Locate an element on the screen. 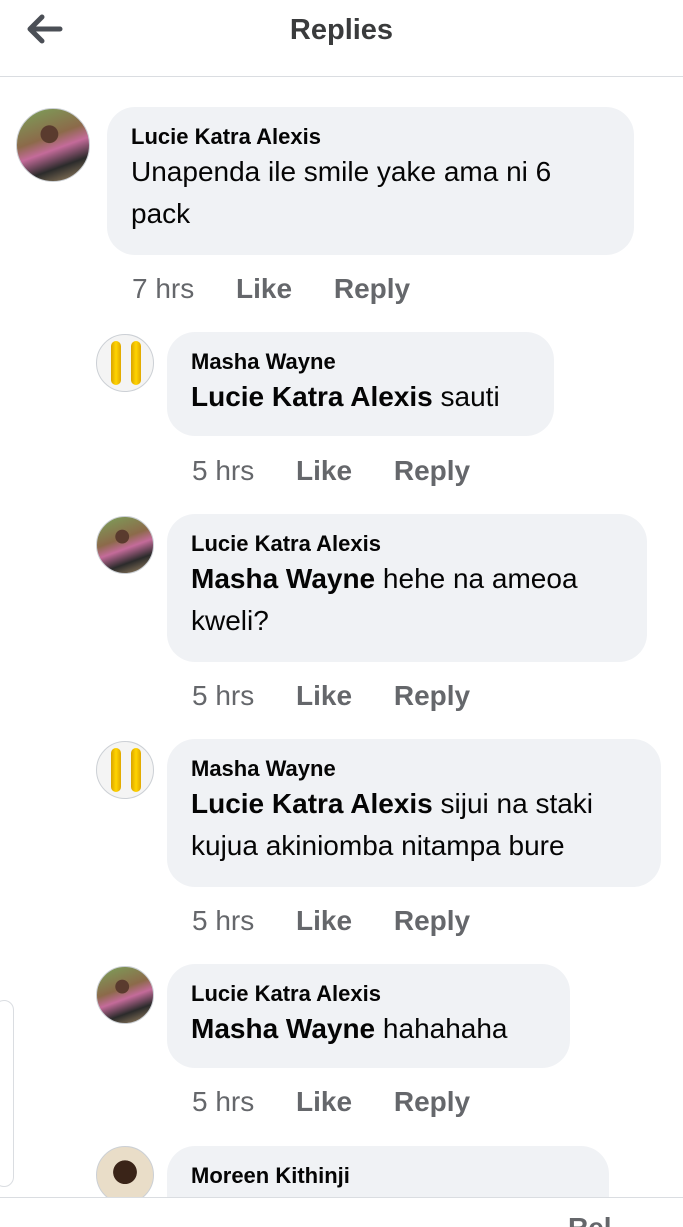 This screenshot has width=683, height=1227. comment-text-line: pack is located at coordinates (161, 213).